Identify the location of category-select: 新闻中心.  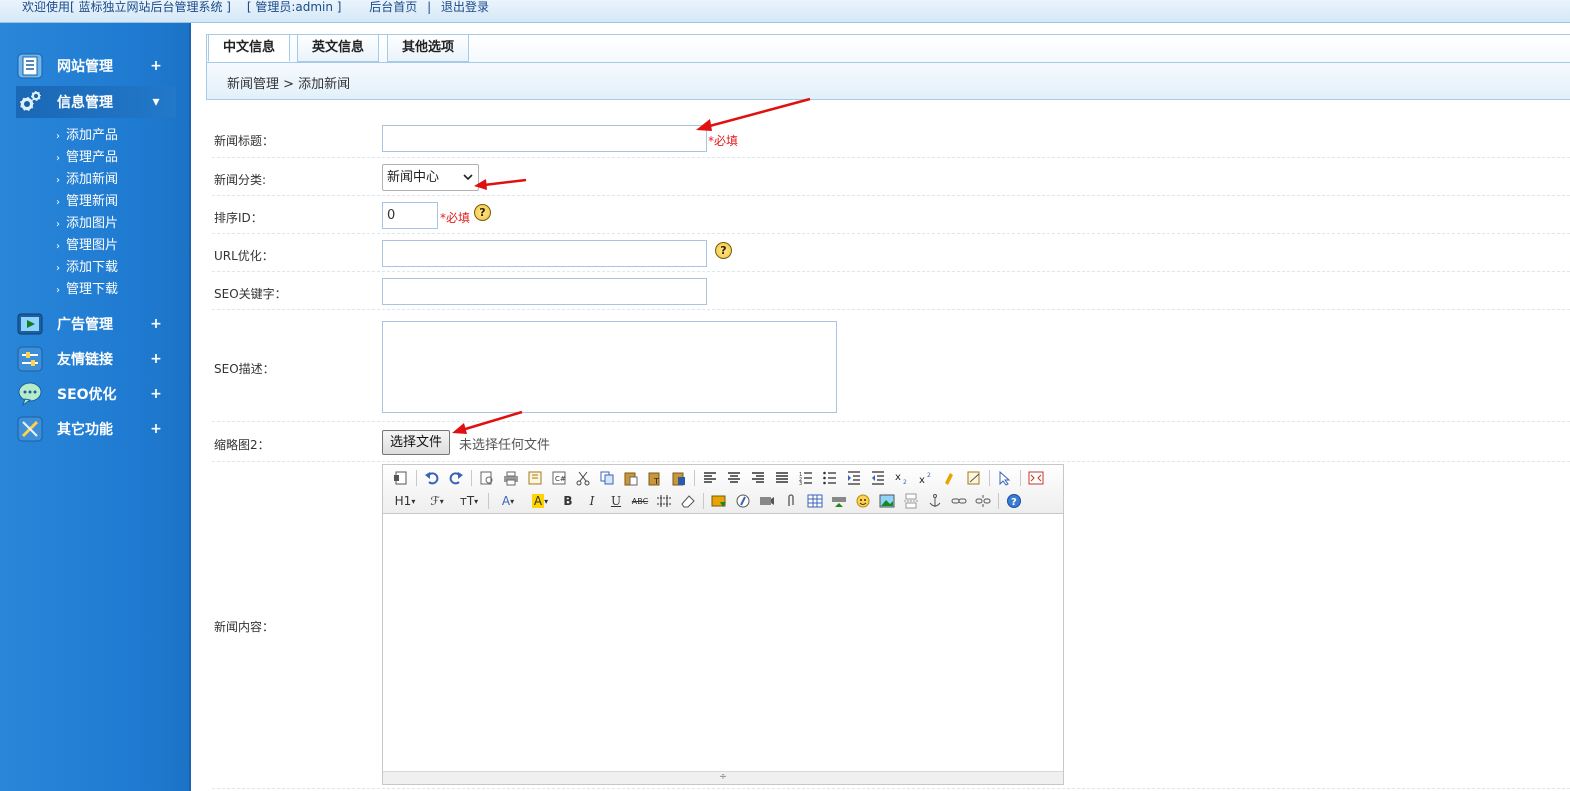
(430, 177).